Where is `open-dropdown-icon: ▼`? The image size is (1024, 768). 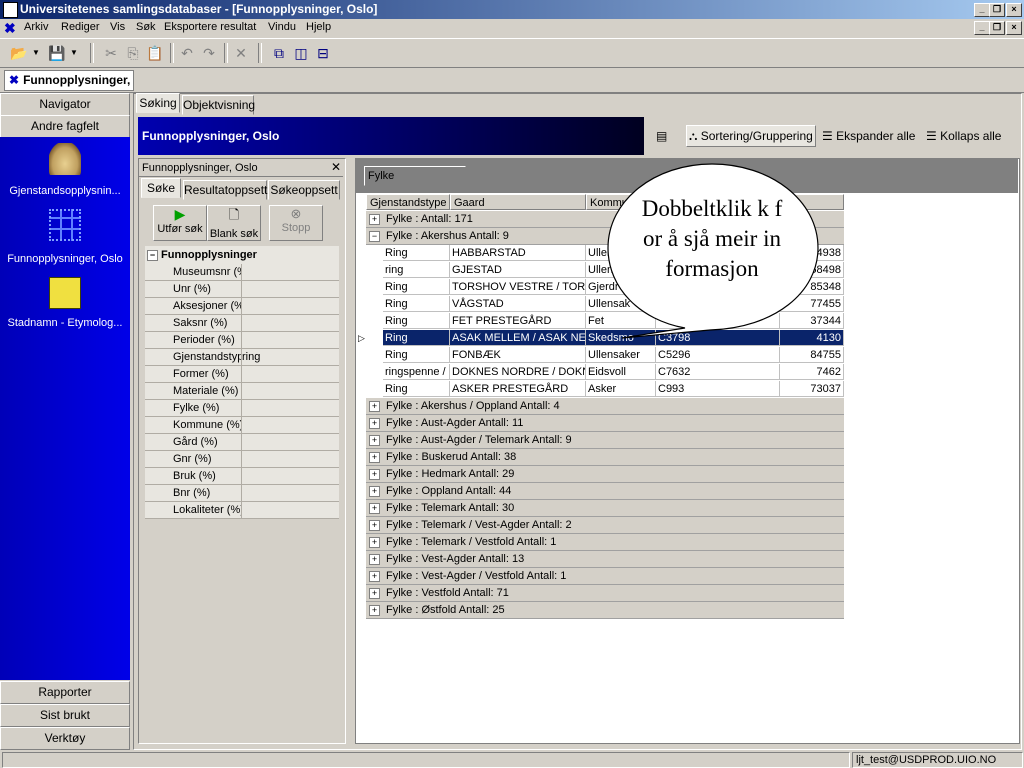
open-dropdown-icon: ▼ is located at coordinates (36, 53).